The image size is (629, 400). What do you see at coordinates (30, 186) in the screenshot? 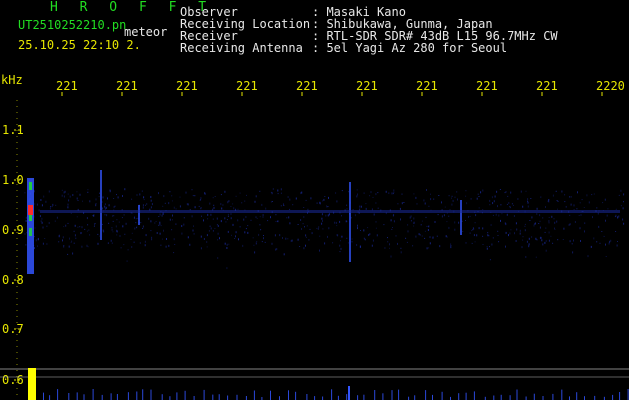
I see `meteor-echo-core` at bounding box center [30, 186].